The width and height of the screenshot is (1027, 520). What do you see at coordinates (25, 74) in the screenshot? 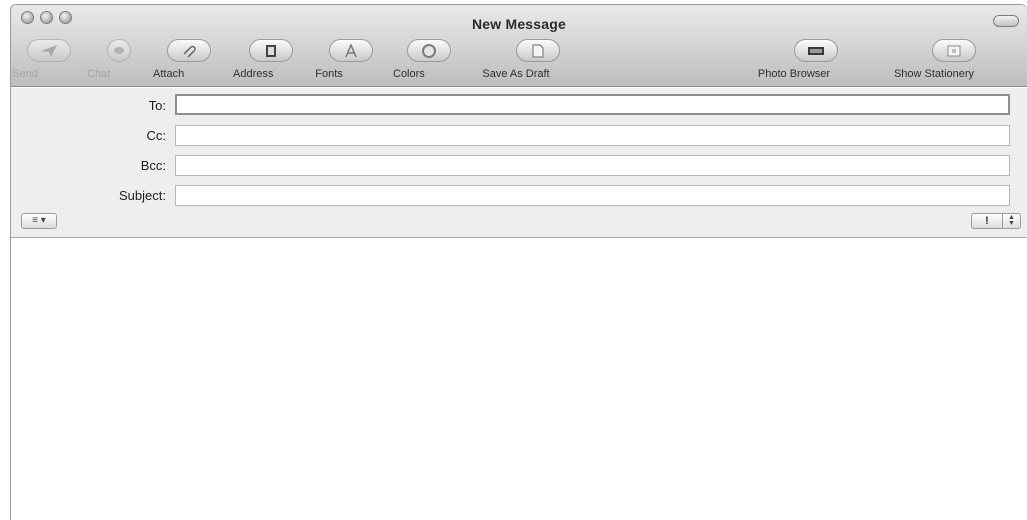
I see `send-label: Send` at bounding box center [25, 74].